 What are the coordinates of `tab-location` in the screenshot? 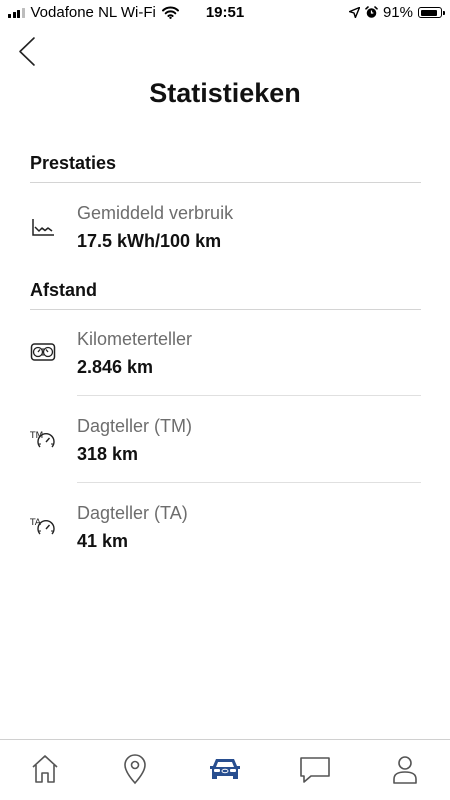 It's located at (135, 769).